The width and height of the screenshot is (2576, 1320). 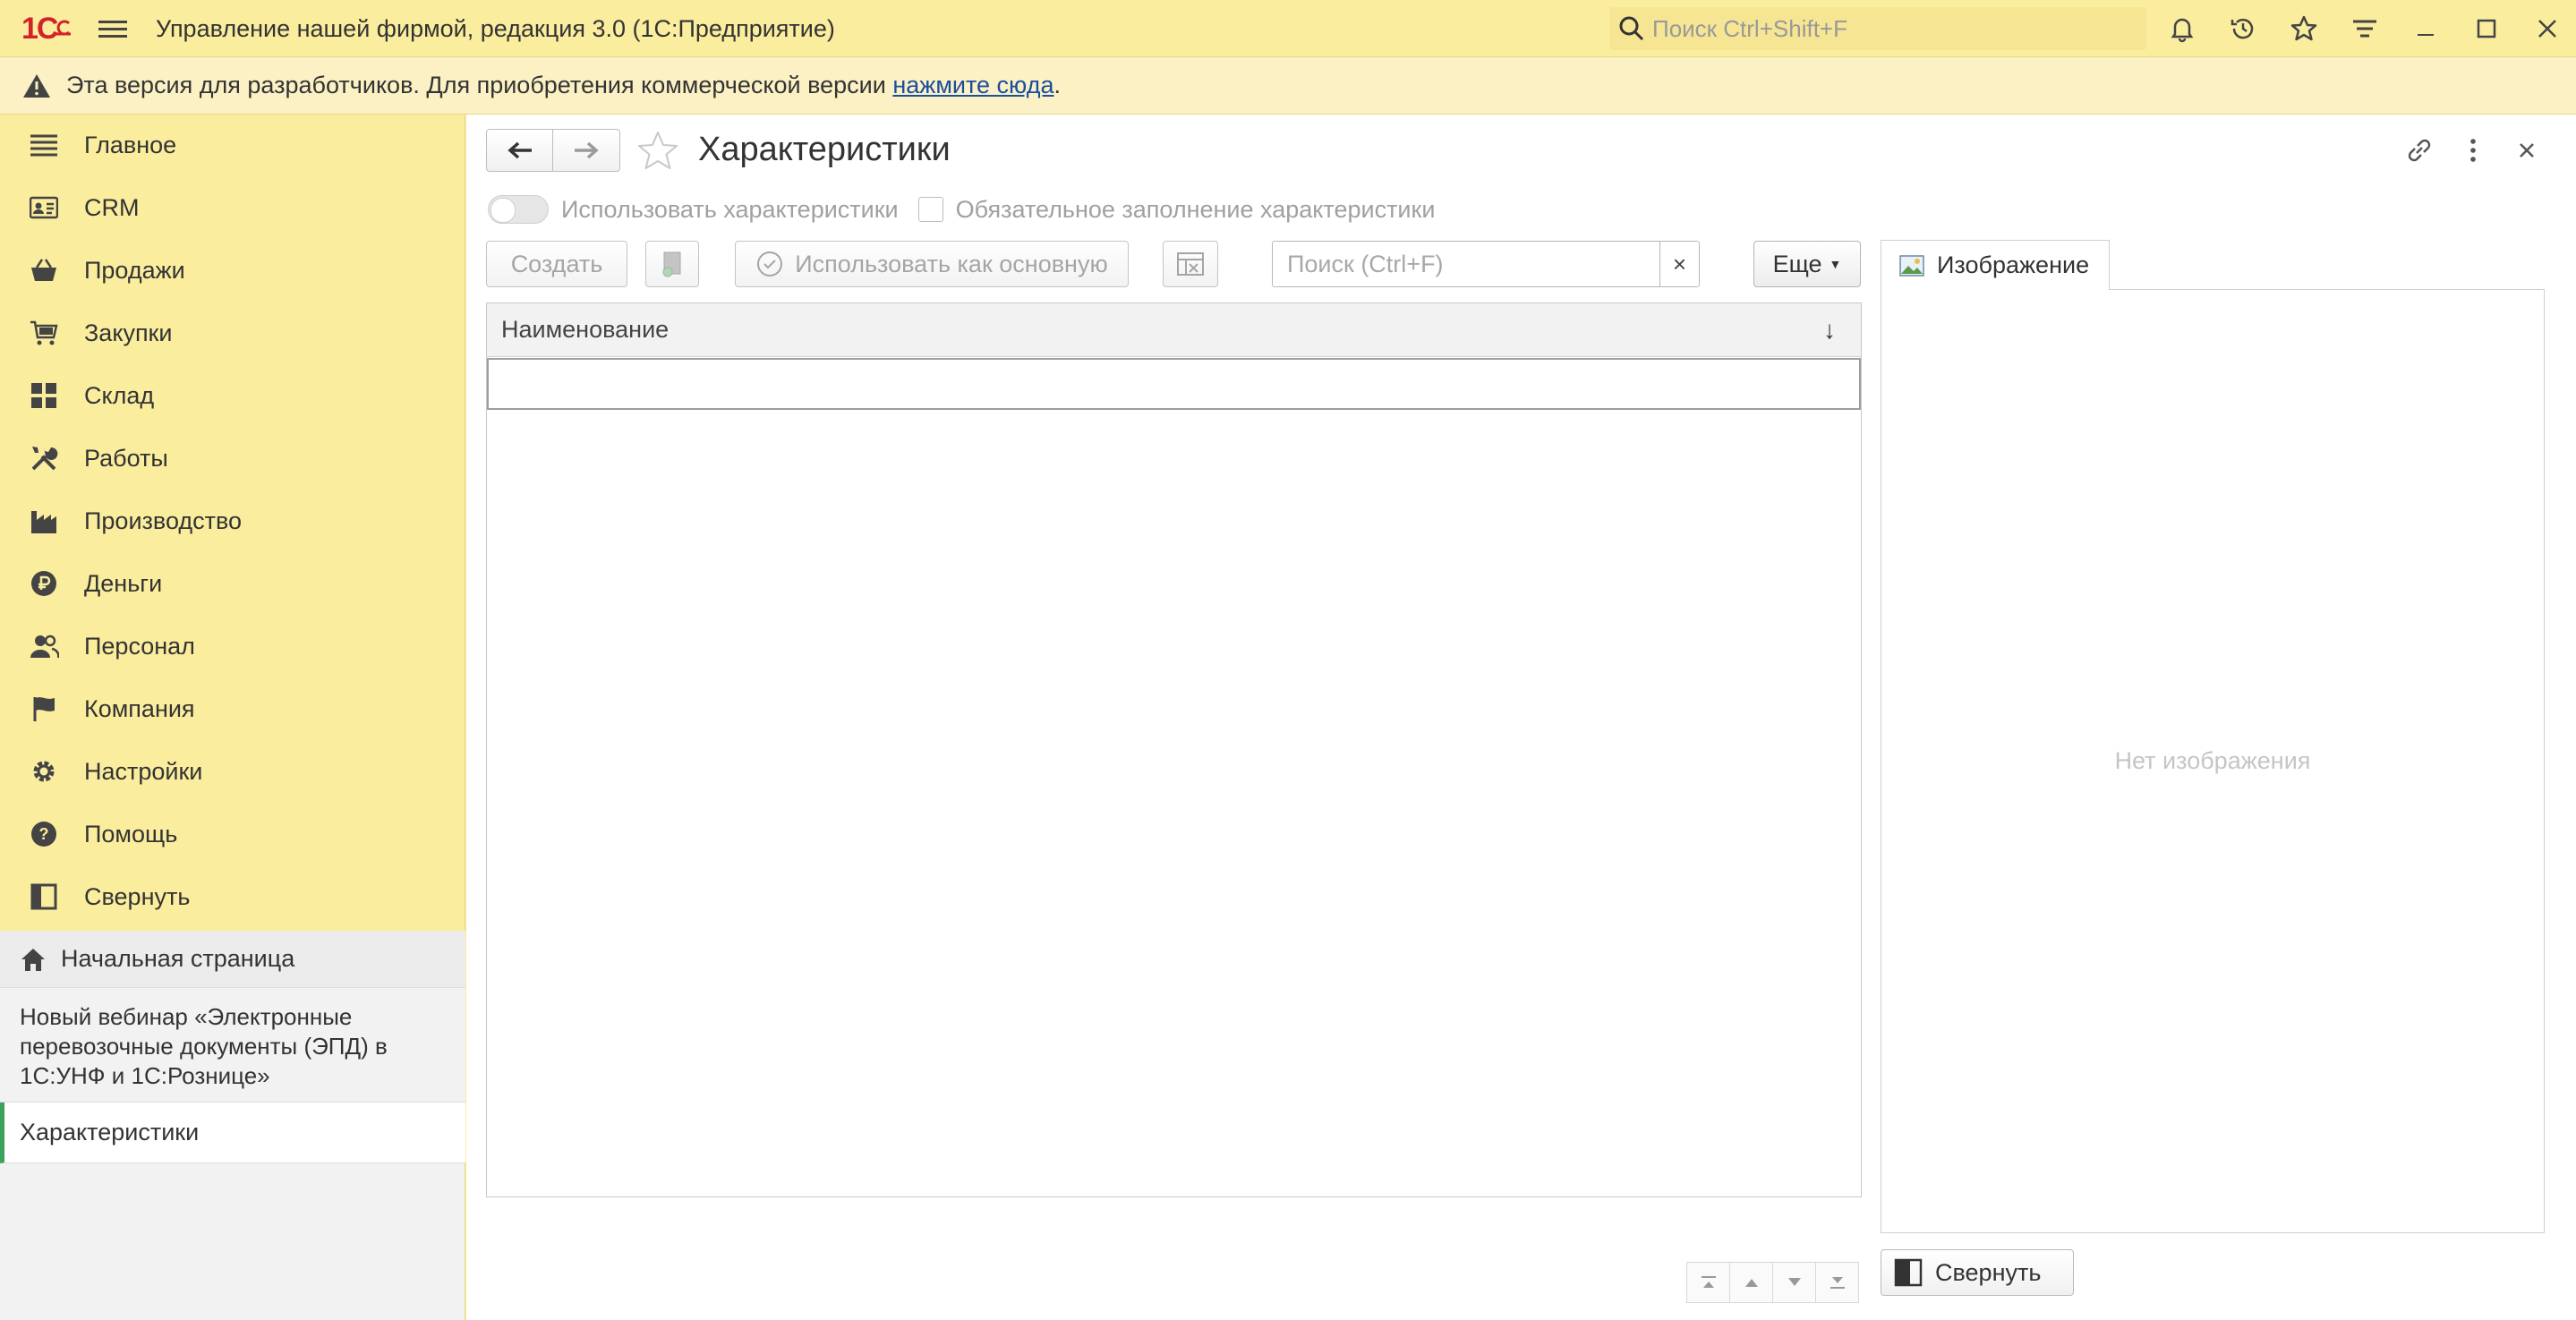 I want to click on scroll-pager, so click(x=1774, y=1282).